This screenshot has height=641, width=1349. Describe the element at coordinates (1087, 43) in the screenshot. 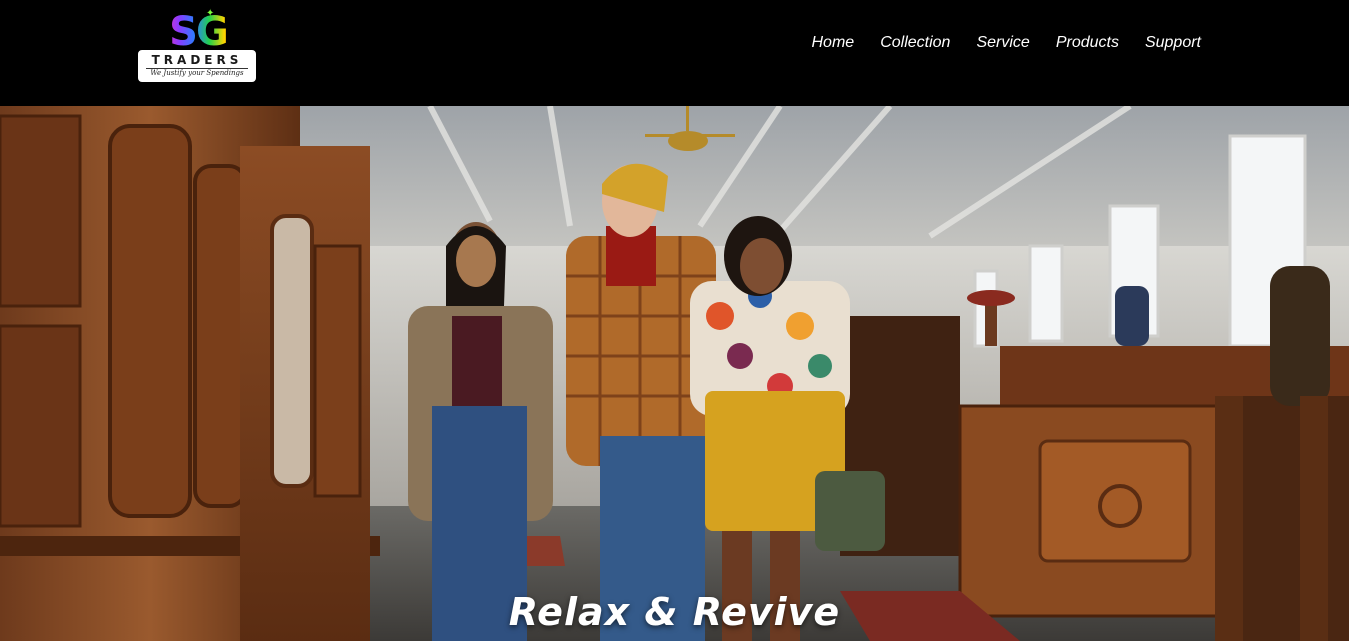

I see `nav-products: Products` at that location.